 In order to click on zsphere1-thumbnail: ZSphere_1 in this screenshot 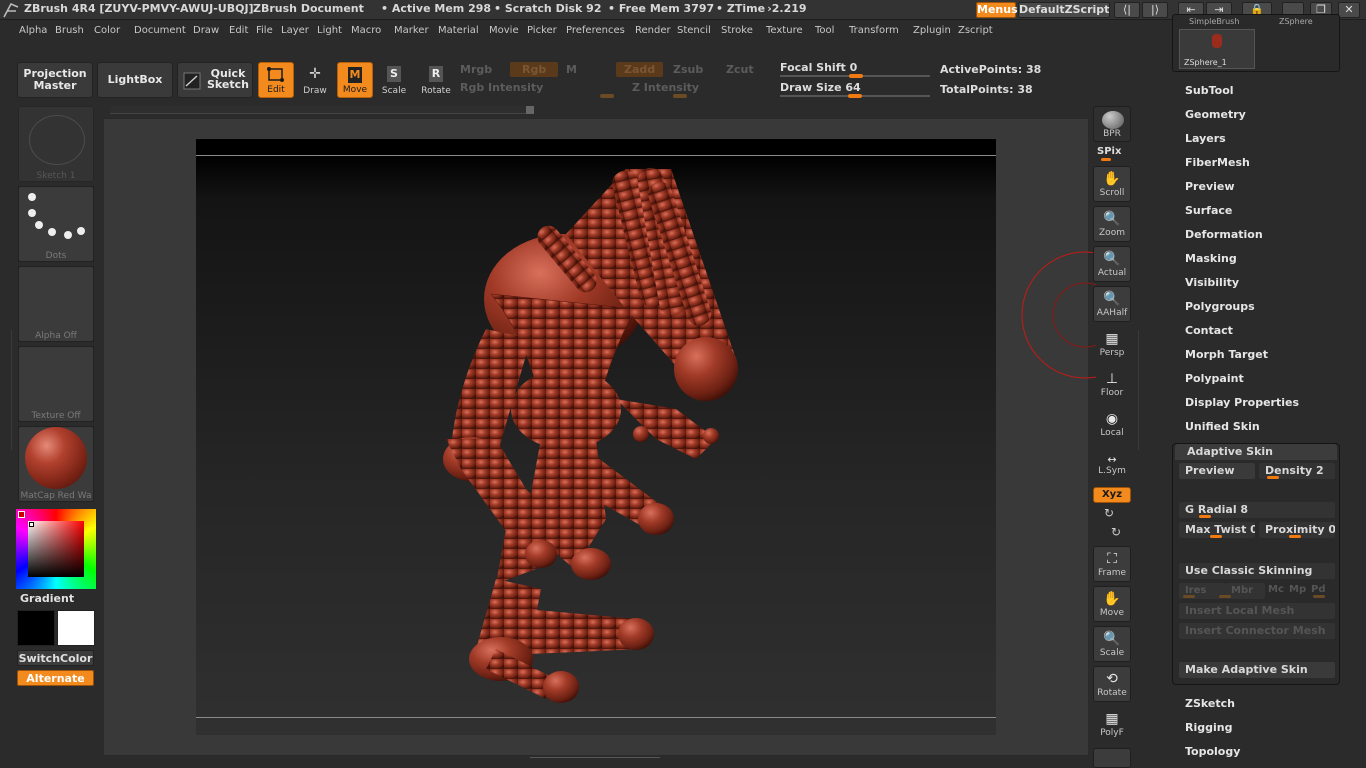, I will do `click(1217, 49)`.